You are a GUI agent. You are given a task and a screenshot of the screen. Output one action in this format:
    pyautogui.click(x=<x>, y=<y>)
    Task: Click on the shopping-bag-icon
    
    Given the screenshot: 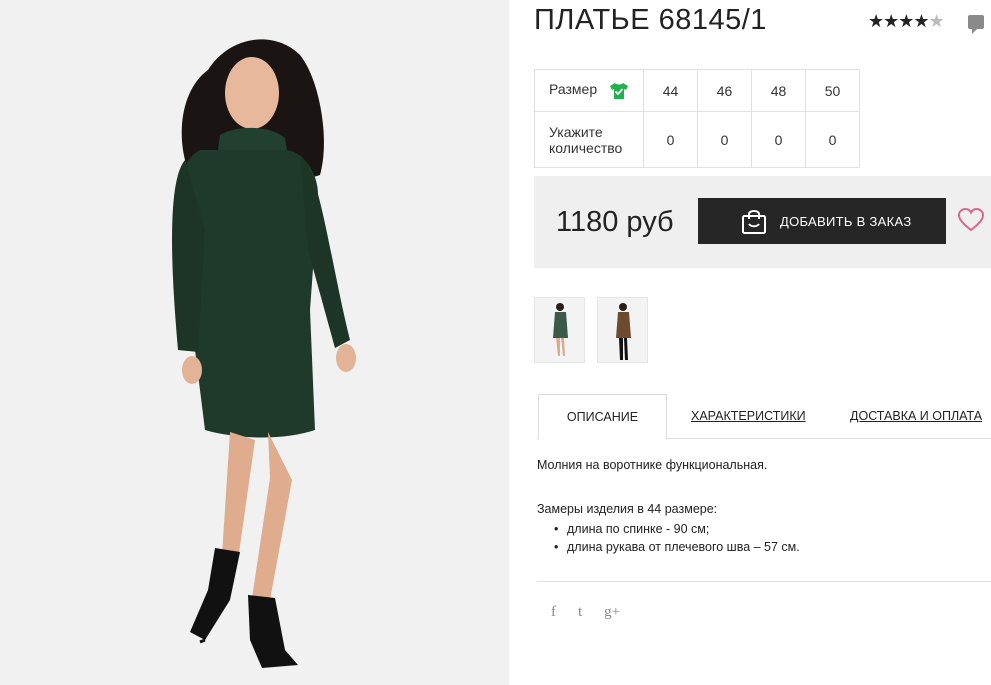 What is the action you would take?
    pyautogui.click(x=754, y=222)
    